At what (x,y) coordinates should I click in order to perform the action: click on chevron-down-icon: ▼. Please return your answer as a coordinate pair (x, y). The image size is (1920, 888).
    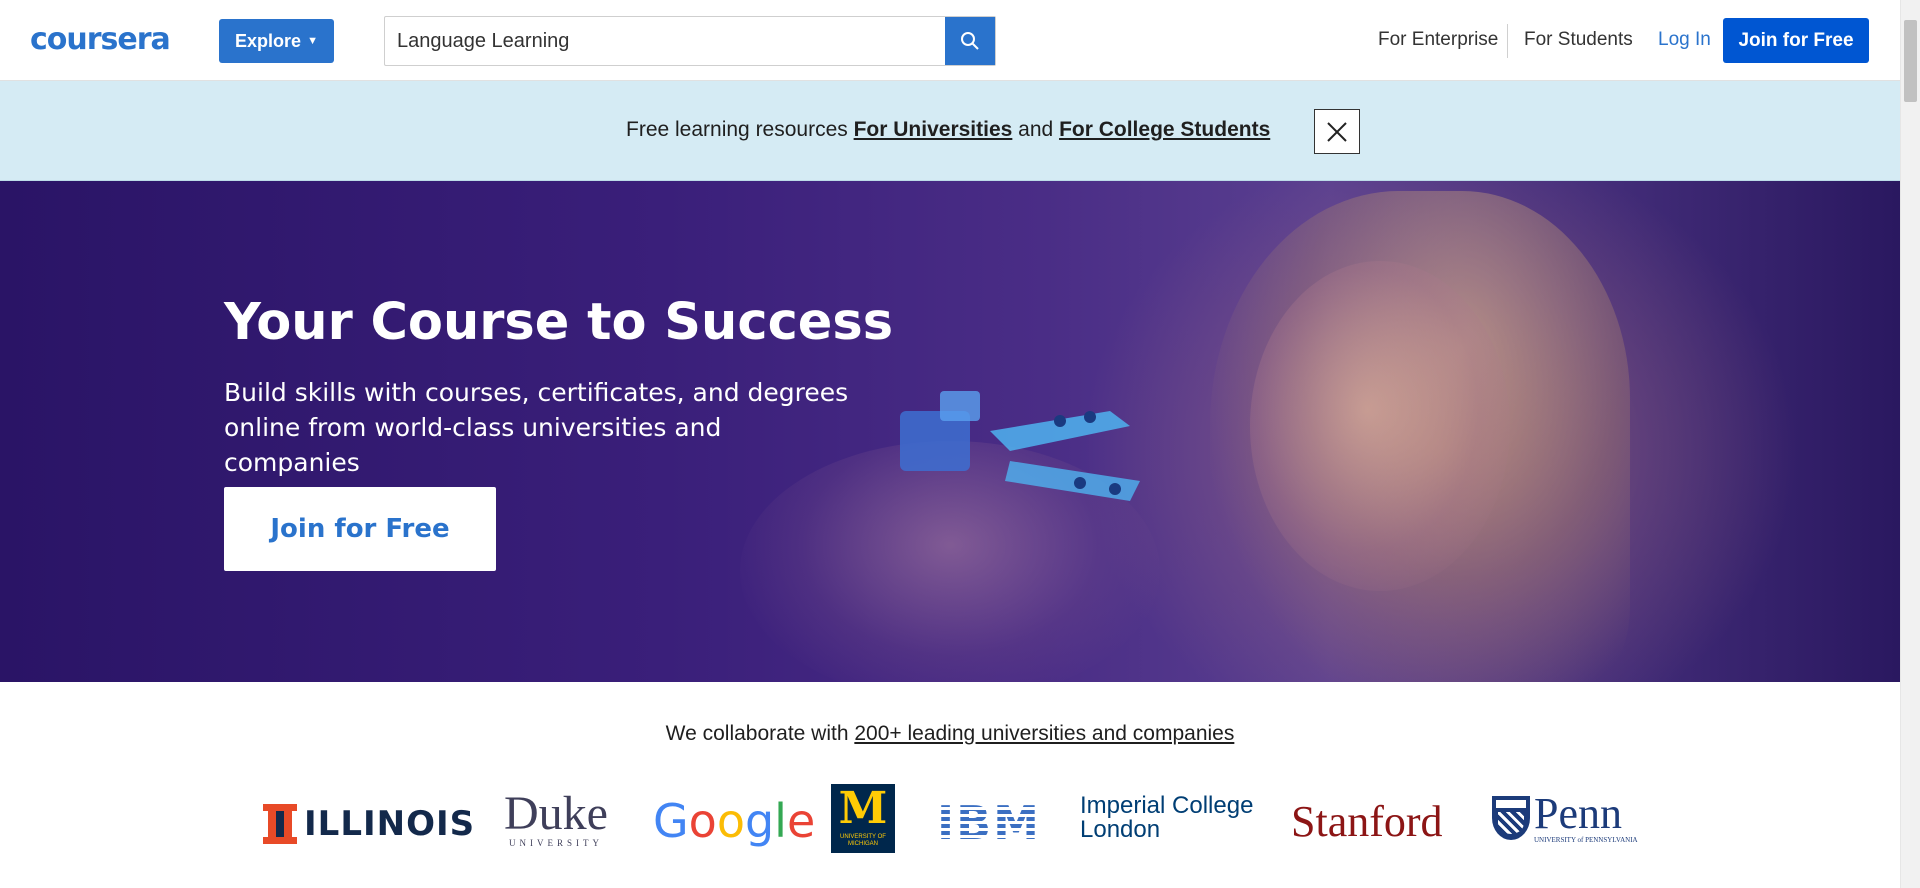
    Looking at the image, I should click on (312, 41).